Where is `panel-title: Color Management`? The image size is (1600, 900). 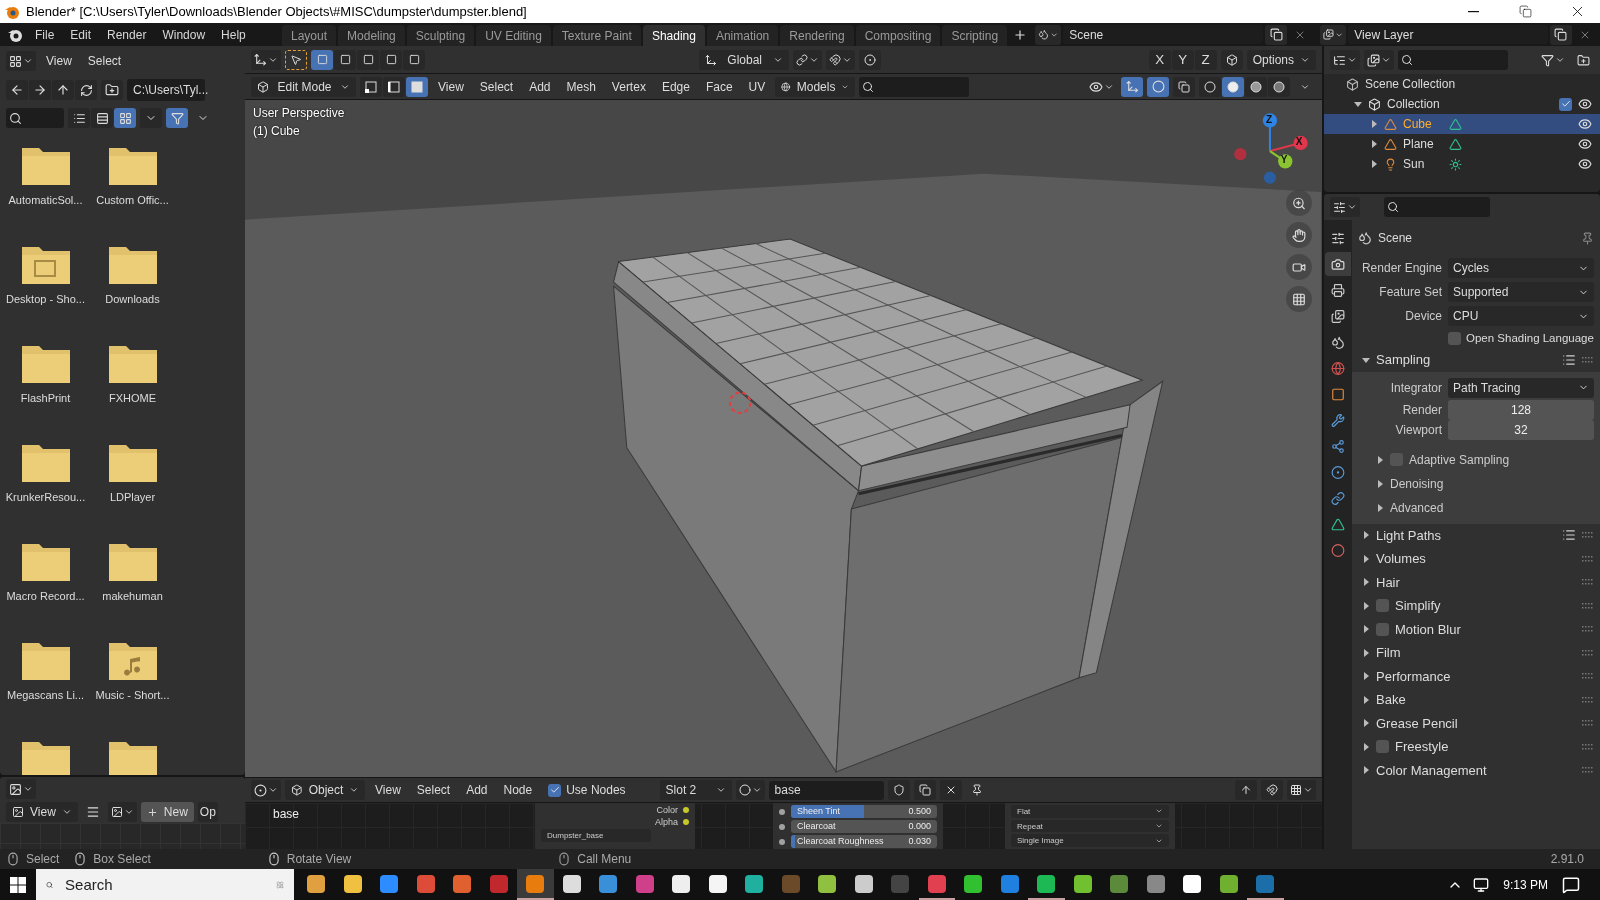 panel-title: Color Management is located at coordinates (1431, 770).